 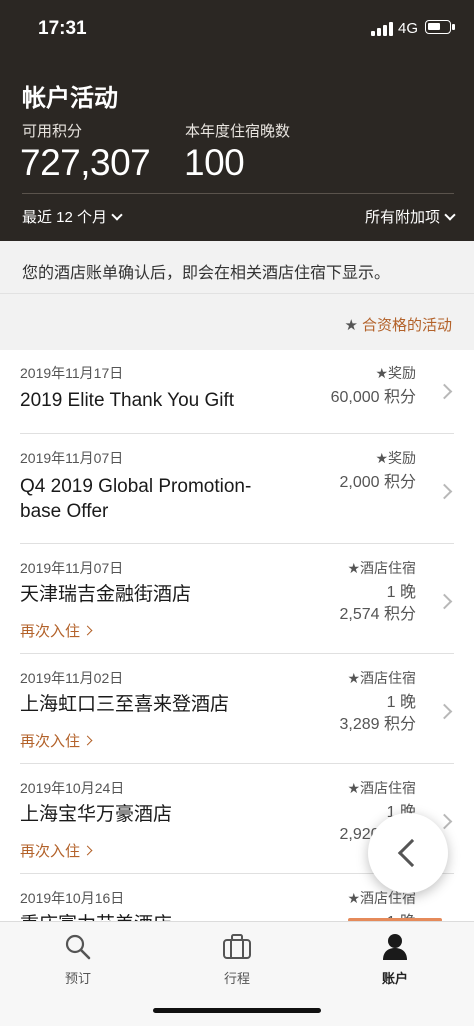 What do you see at coordinates (237, 1010) in the screenshot?
I see `home-indicator` at bounding box center [237, 1010].